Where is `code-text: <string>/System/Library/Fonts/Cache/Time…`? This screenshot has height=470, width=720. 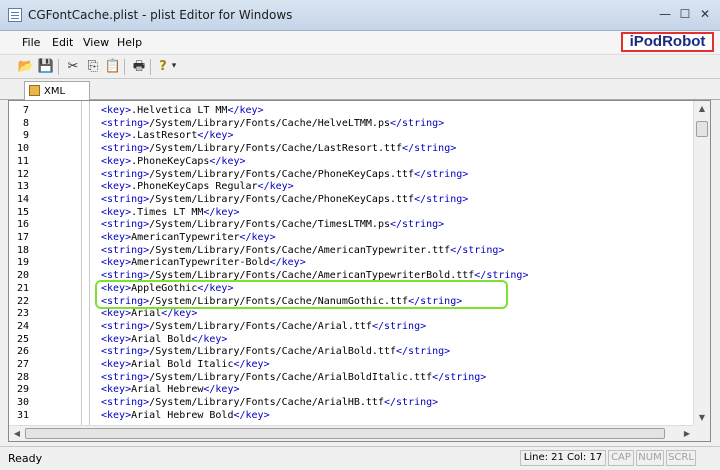 code-text: <string>/System/Library/Fonts/Cache/Time… is located at coordinates (272, 224).